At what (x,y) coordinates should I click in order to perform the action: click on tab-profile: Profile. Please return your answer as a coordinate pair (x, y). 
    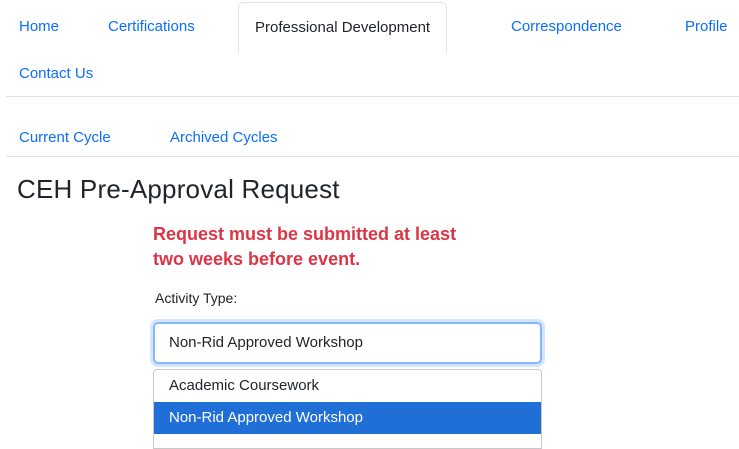
    Looking at the image, I should click on (706, 27).